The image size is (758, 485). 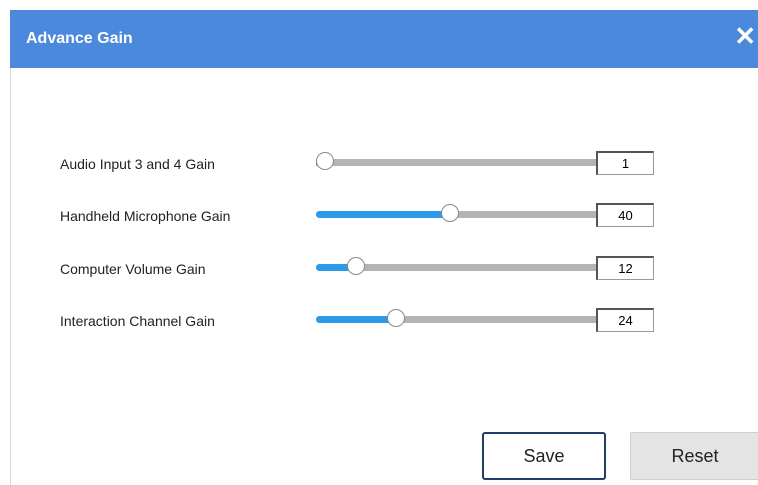 I want to click on gain-row-computer-volume: Computer Volume Gain, so click(x=360, y=268).